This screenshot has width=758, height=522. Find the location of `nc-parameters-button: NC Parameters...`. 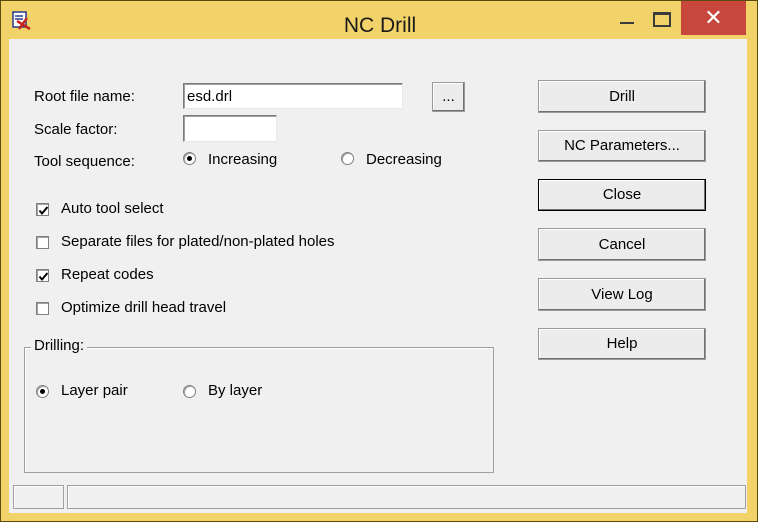

nc-parameters-button: NC Parameters... is located at coordinates (622, 146).